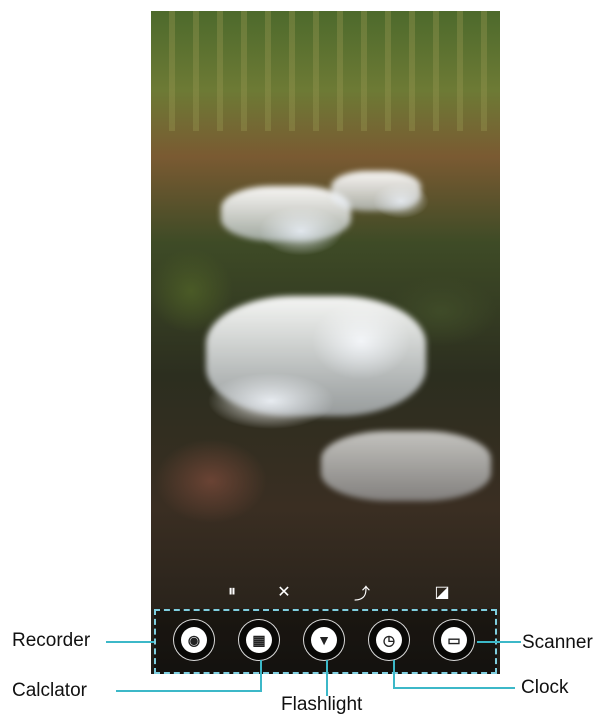  What do you see at coordinates (557, 642) in the screenshot?
I see `label-scanner: Scanner` at bounding box center [557, 642].